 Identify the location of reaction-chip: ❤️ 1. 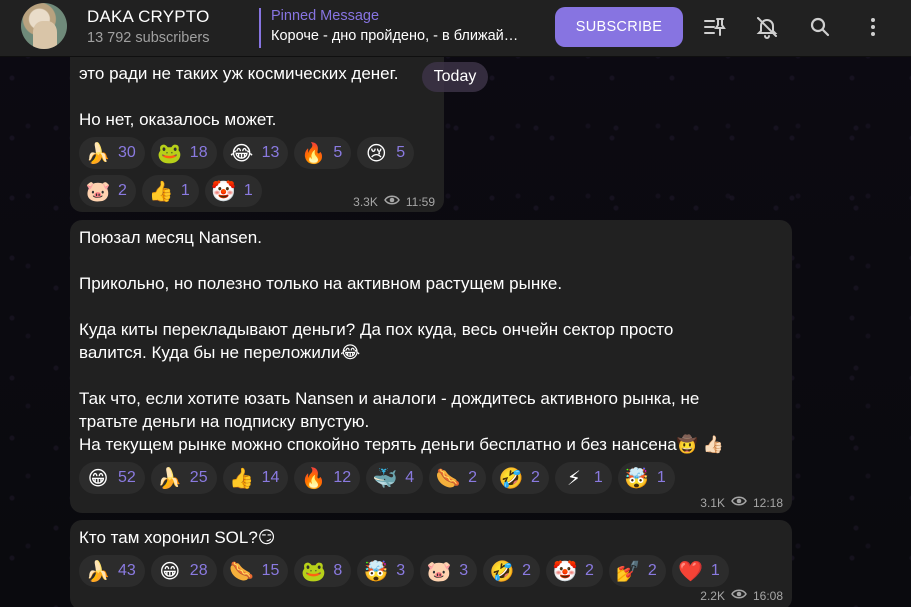
(700, 571).